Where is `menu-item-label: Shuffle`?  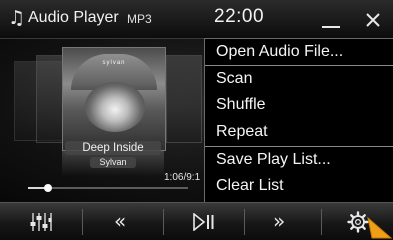 menu-item-label: Shuffle is located at coordinates (241, 104).